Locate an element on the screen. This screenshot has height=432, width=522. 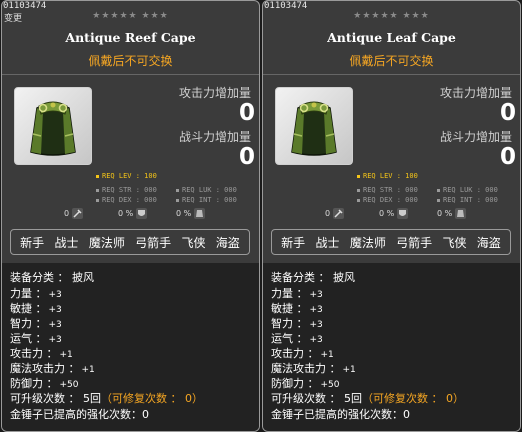
detail-value: 披风 is located at coordinates (344, 277).